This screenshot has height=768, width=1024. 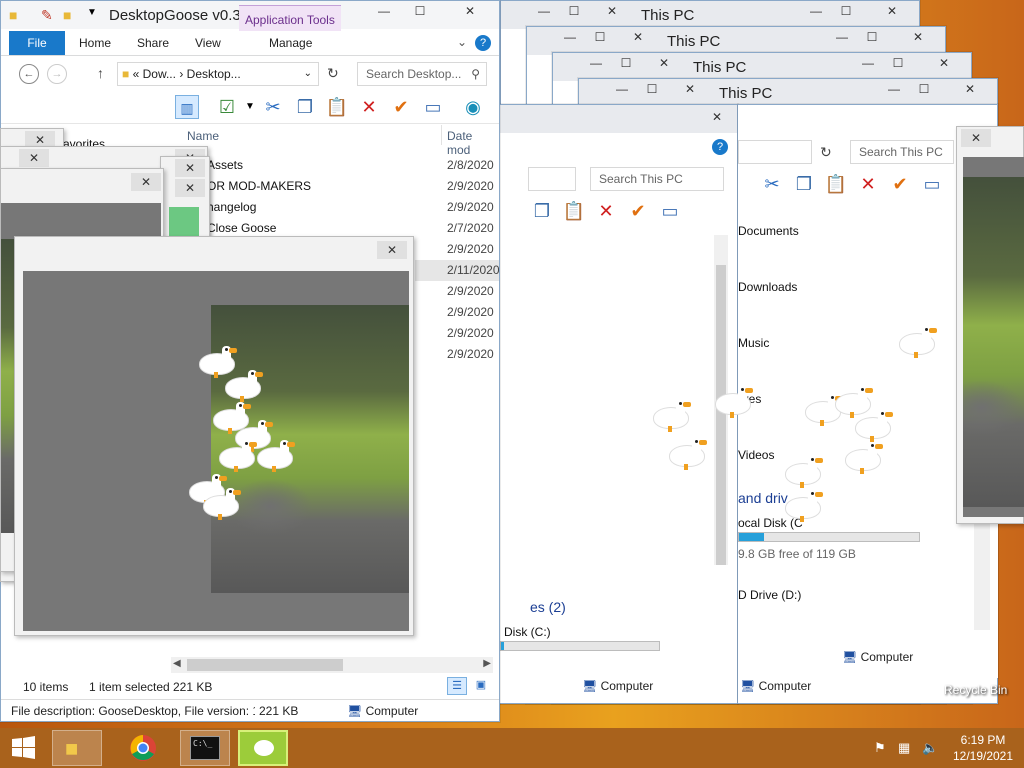 I want to click on folder-item: Music, so click(x=753, y=343).